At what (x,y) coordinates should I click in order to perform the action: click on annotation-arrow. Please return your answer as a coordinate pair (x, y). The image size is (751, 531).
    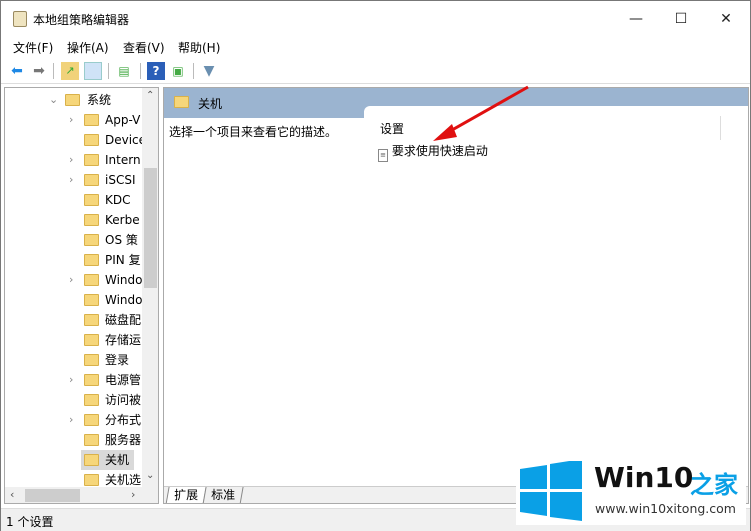
    Looking at the image, I should click on (481, 113).